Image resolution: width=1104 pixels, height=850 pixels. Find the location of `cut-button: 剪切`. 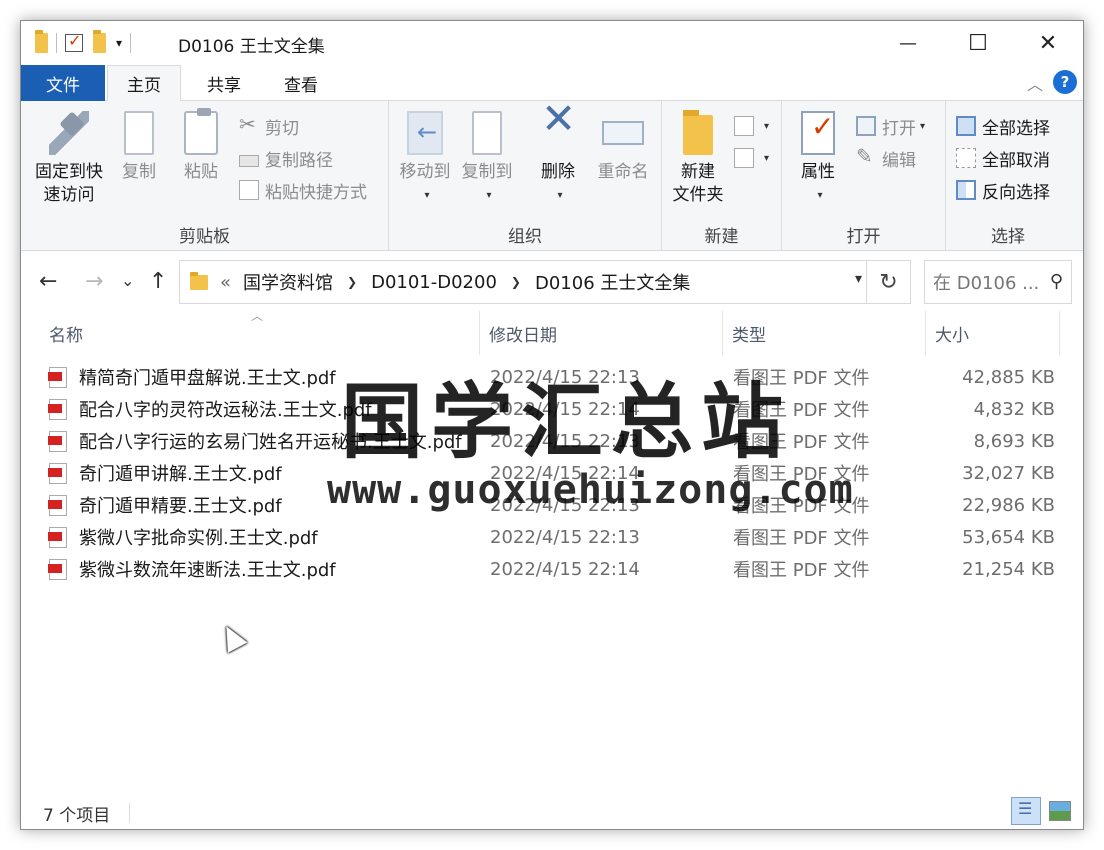

cut-button: 剪切 is located at coordinates (269, 125).